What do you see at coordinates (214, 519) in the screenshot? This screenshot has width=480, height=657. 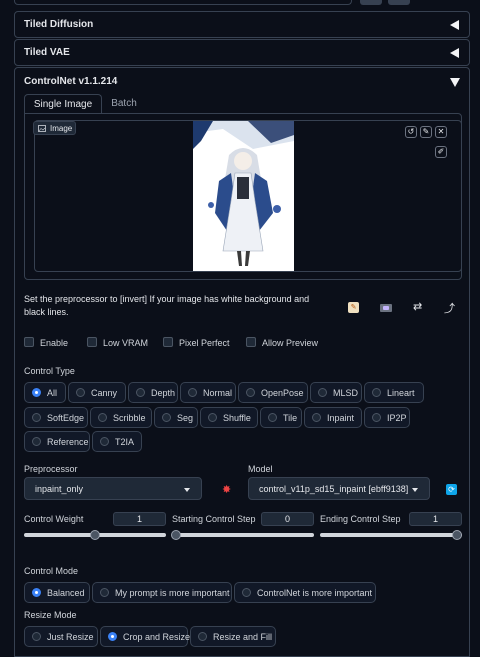 I see `start-step-label: Starting Control Step` at bounding box center [214, 519].